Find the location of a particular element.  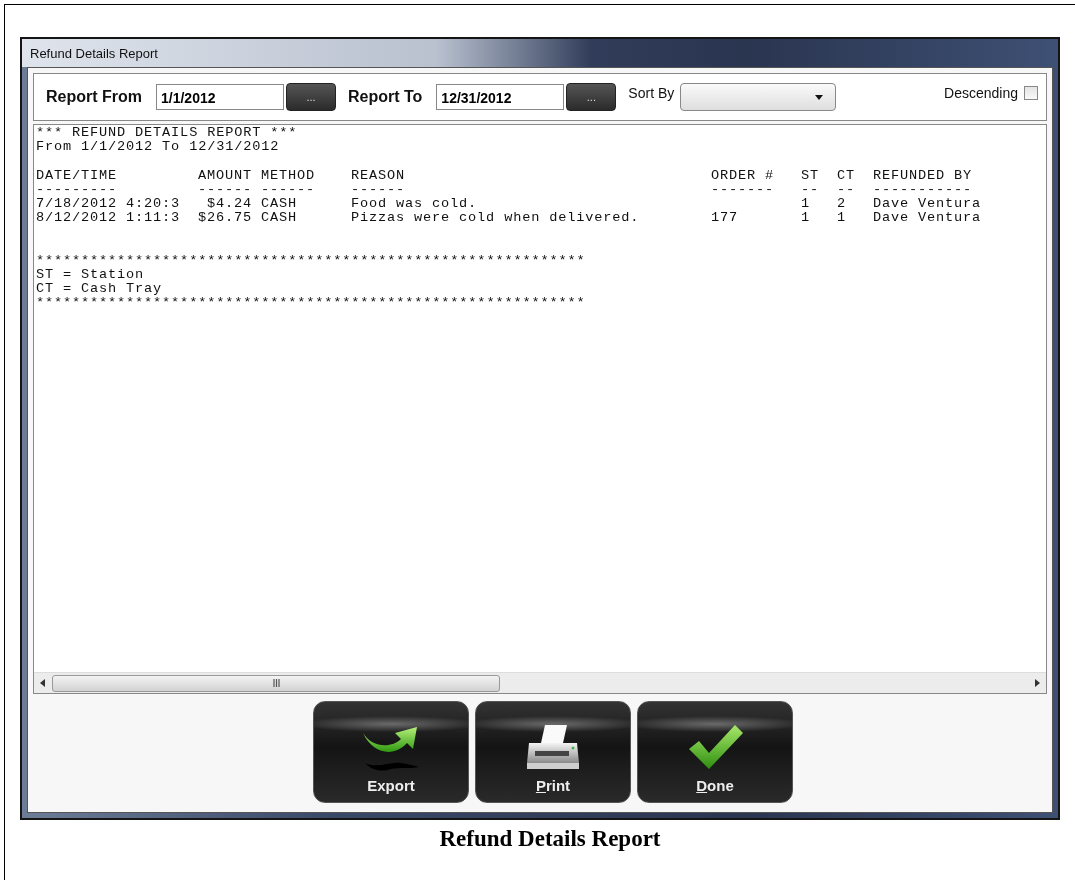

table-cell: $26.75 is located at coordinates (225, 218).